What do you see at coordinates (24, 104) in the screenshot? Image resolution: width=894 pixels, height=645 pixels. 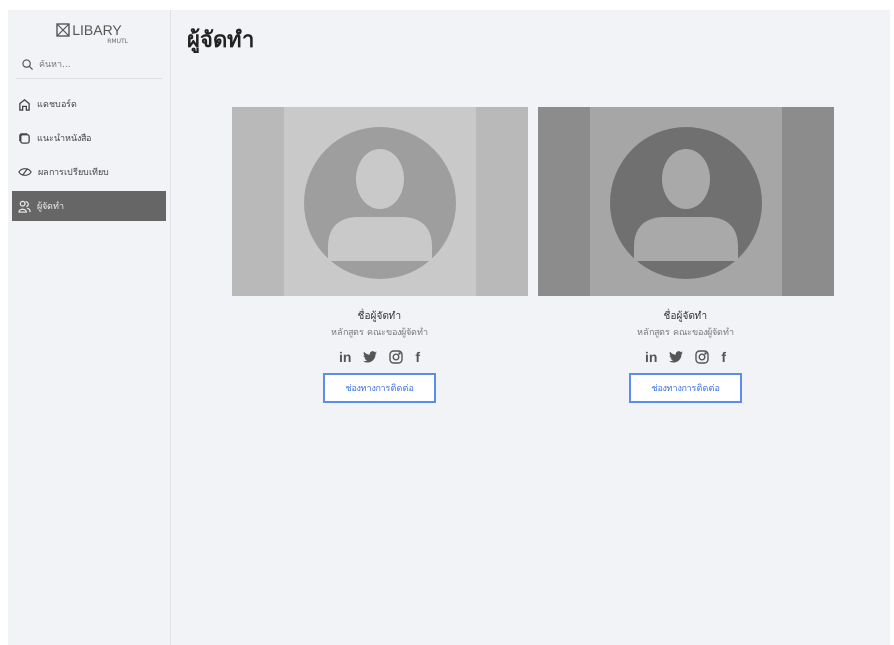 I see `home-icon` at bounding box center [24, 104].